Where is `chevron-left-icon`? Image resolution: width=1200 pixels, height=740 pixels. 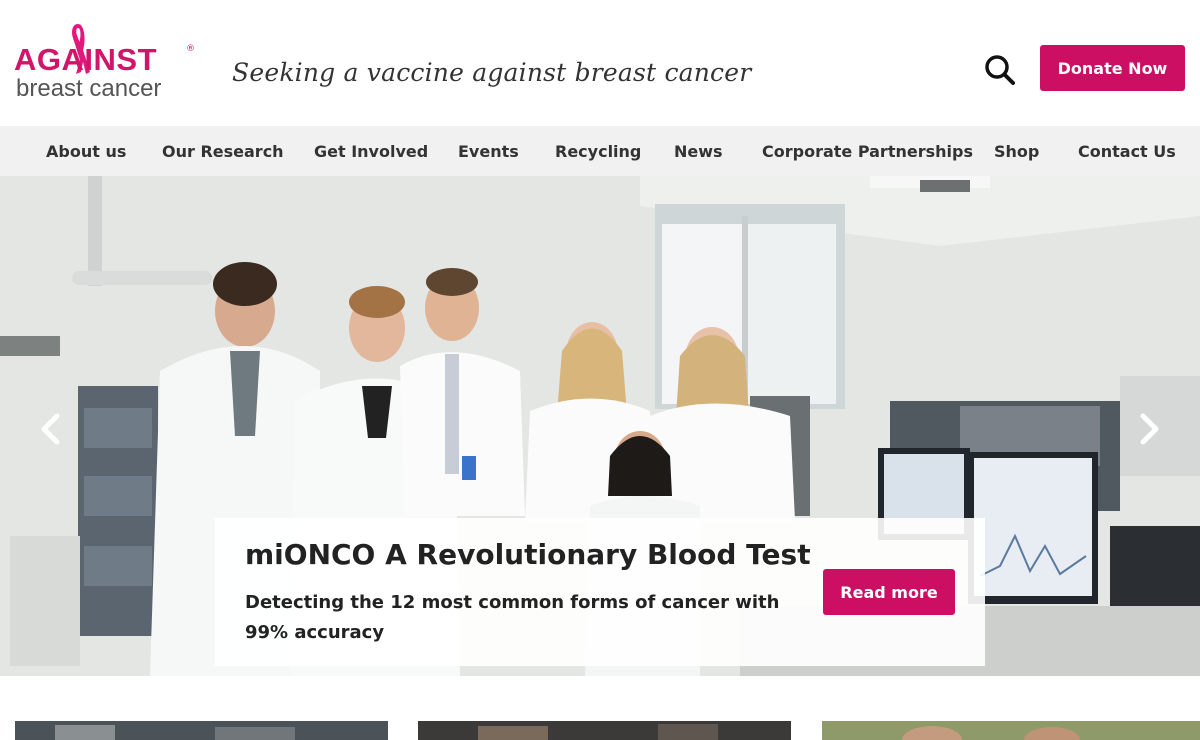
chevron-left-icon is located at coordinates (50, 429).